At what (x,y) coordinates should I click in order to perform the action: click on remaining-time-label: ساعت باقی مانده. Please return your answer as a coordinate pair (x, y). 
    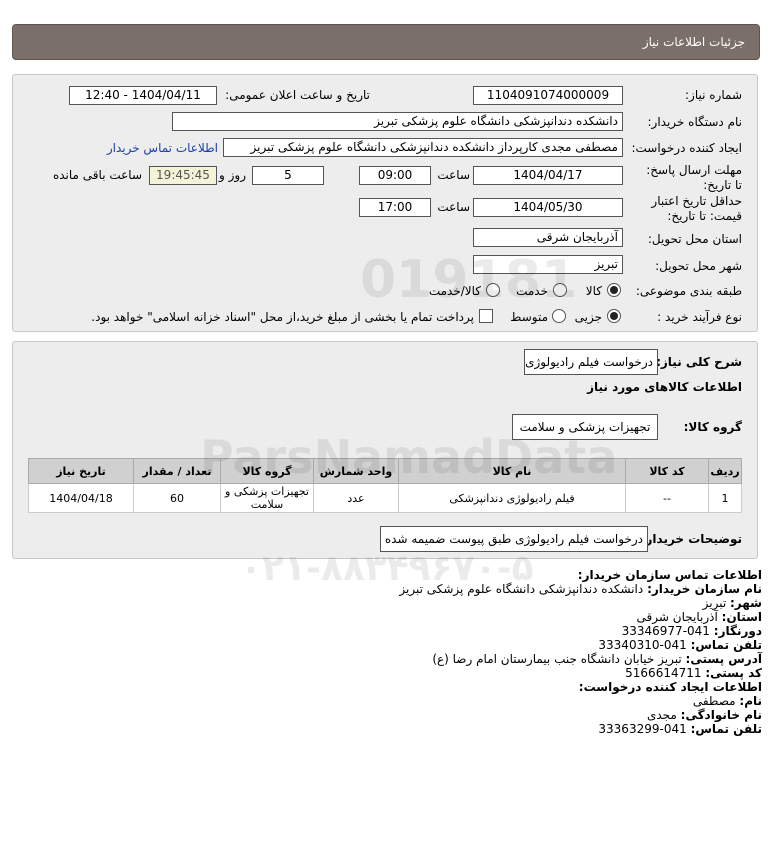
    Looking at the image, I should click on (97, 175).